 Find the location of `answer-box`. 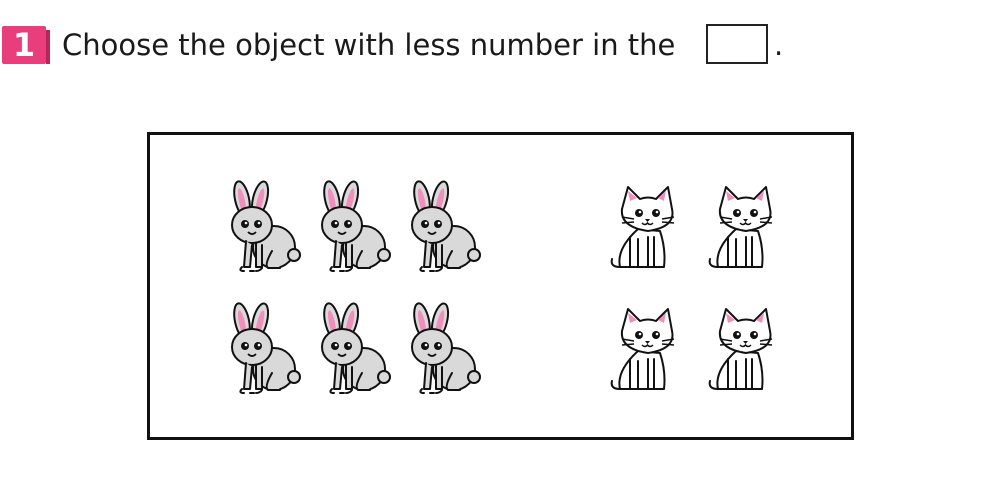

answer-box is located at coordinates (737, 44).